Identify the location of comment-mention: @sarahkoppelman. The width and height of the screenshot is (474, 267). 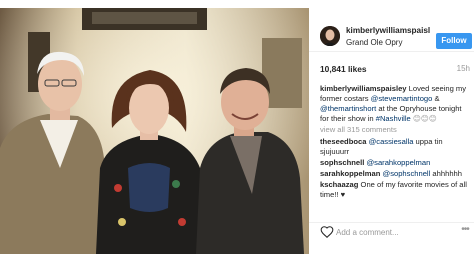
(398, 162).